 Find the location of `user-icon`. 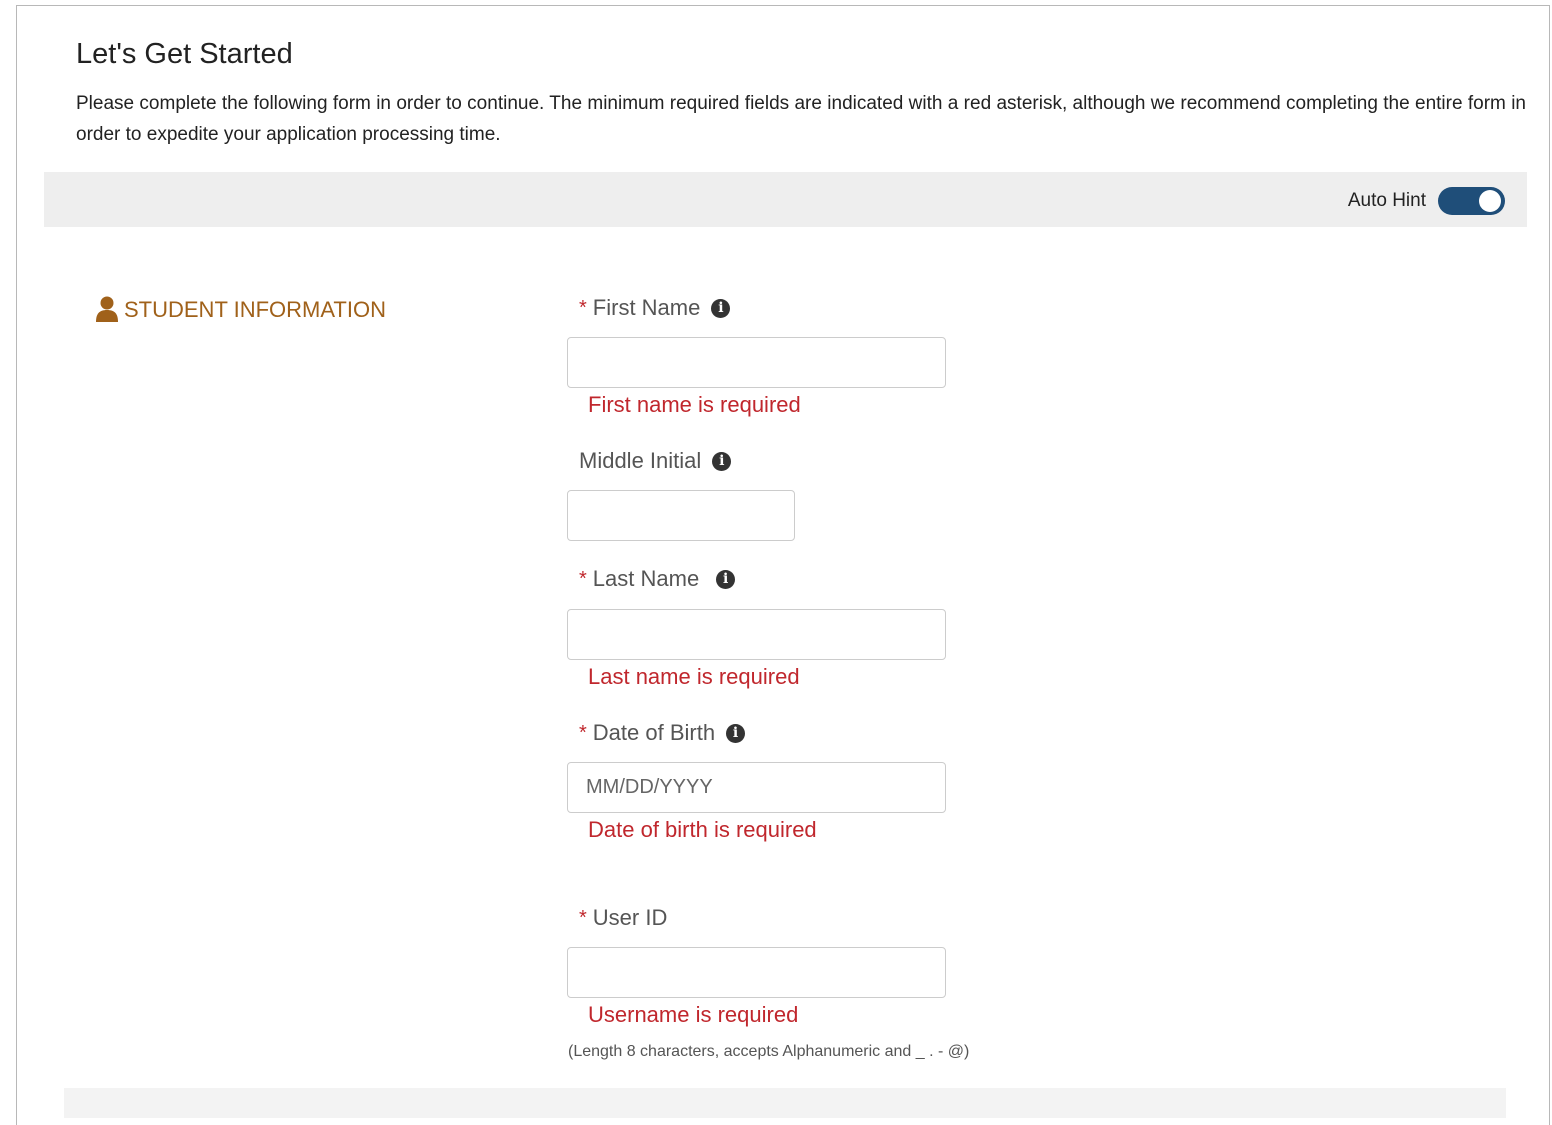

user-icon is located at coordinates (107, 309).